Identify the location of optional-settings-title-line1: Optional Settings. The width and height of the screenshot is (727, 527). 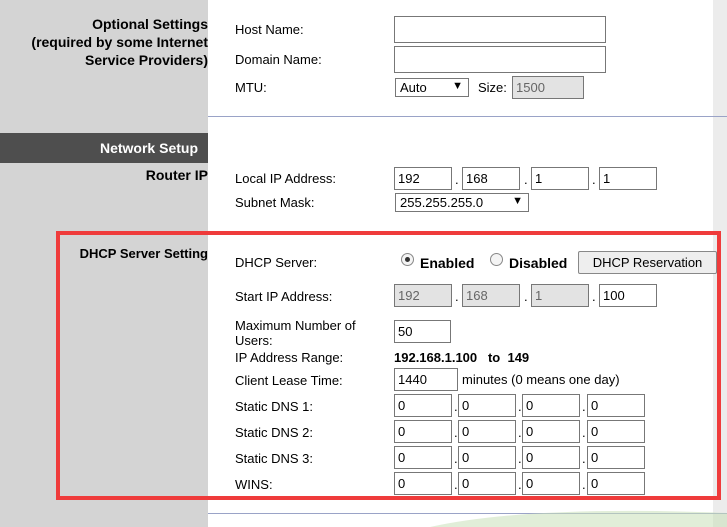
(150, 24).